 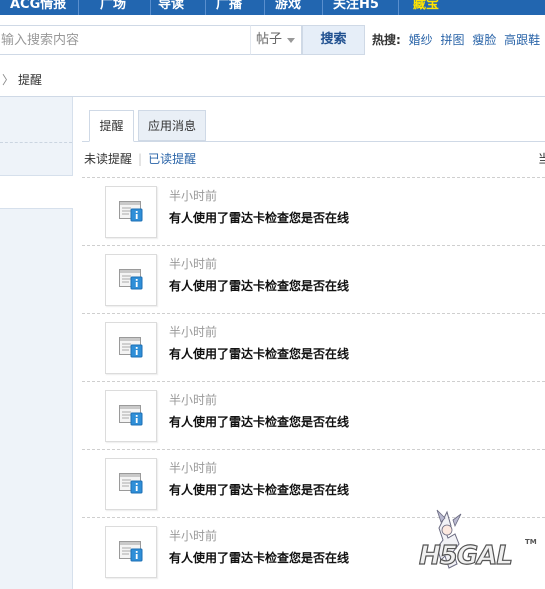 What do you see at coordinates (465, 556) in the screenshot?
I see `logo-text: H5GAL` at bounding box center [465, 556].